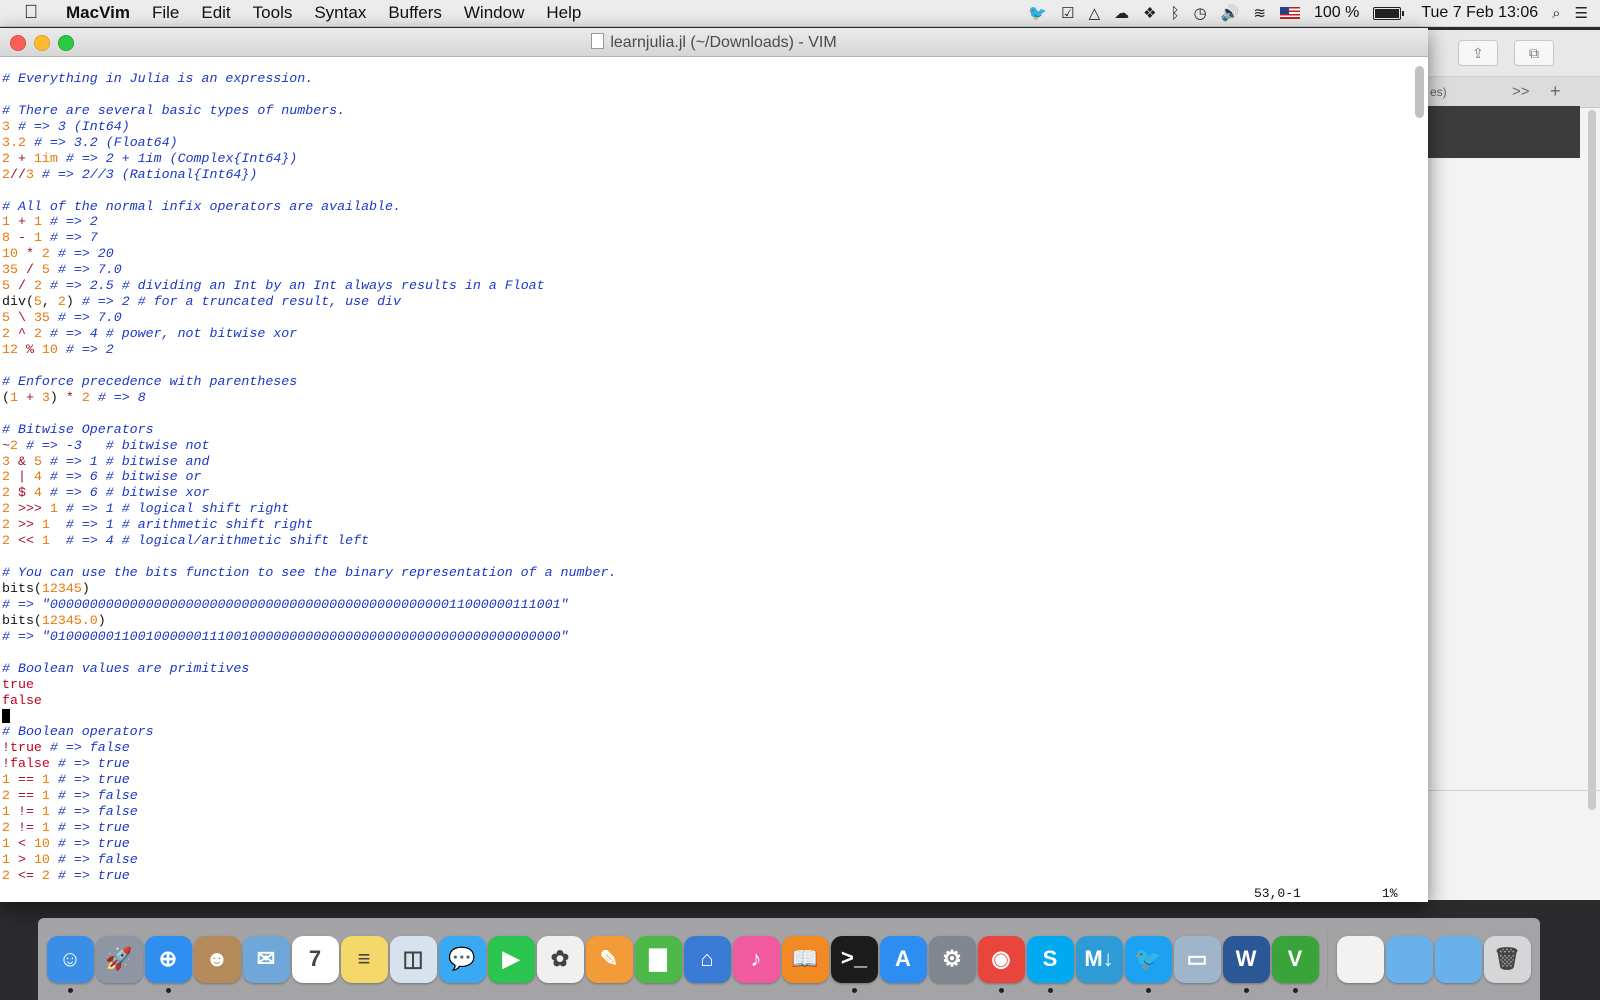 The image size is (1600, 1000). What do you see at coordinates (706, 732) in the screenshot?
I see `code-line: # Boolean operators` at bounding box center [706, 732].